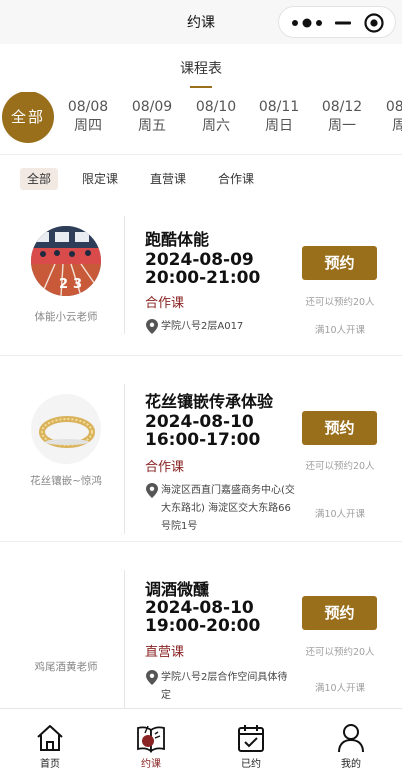 This screenshot has width=402, height=772. What do you see at coordinates (228, 508) in the screenshot?
I see `location-text: 海淀区西直门嘉盛商务中心(交大东路北) 海淀区交大东路66号院1号` at bounding box center [228, 508].